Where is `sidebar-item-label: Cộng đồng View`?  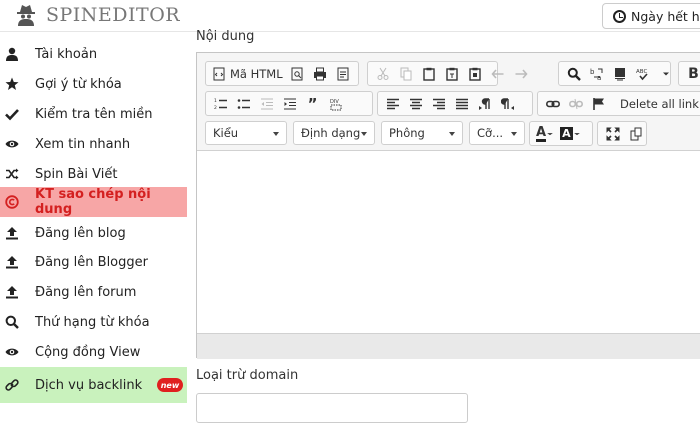 sidebar-item-label: Cộng đồng View is located at coordinates (88, 352).